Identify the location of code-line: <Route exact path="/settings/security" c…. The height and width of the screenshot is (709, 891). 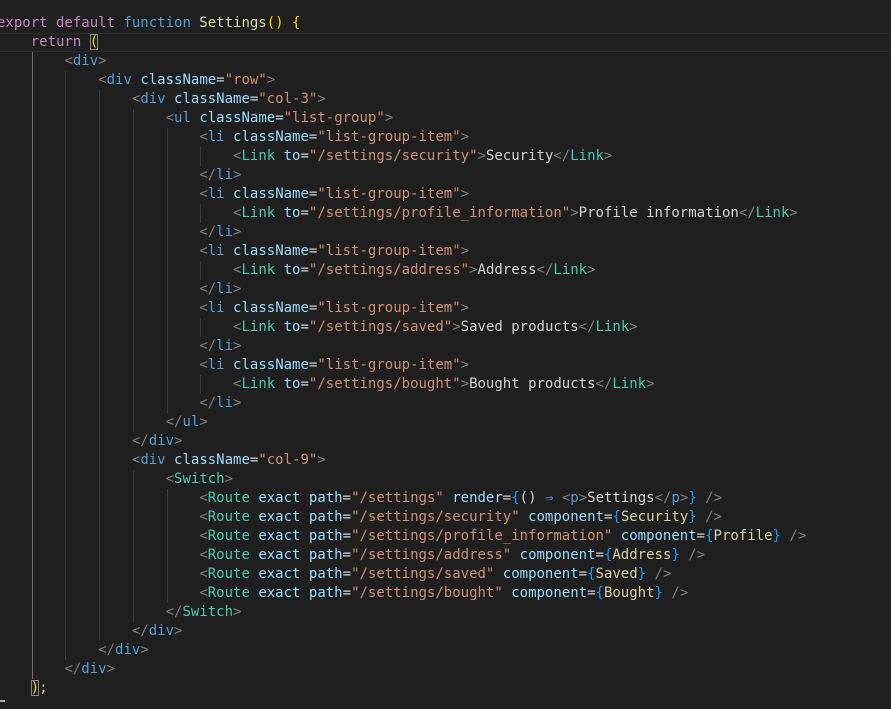
(445, 517).